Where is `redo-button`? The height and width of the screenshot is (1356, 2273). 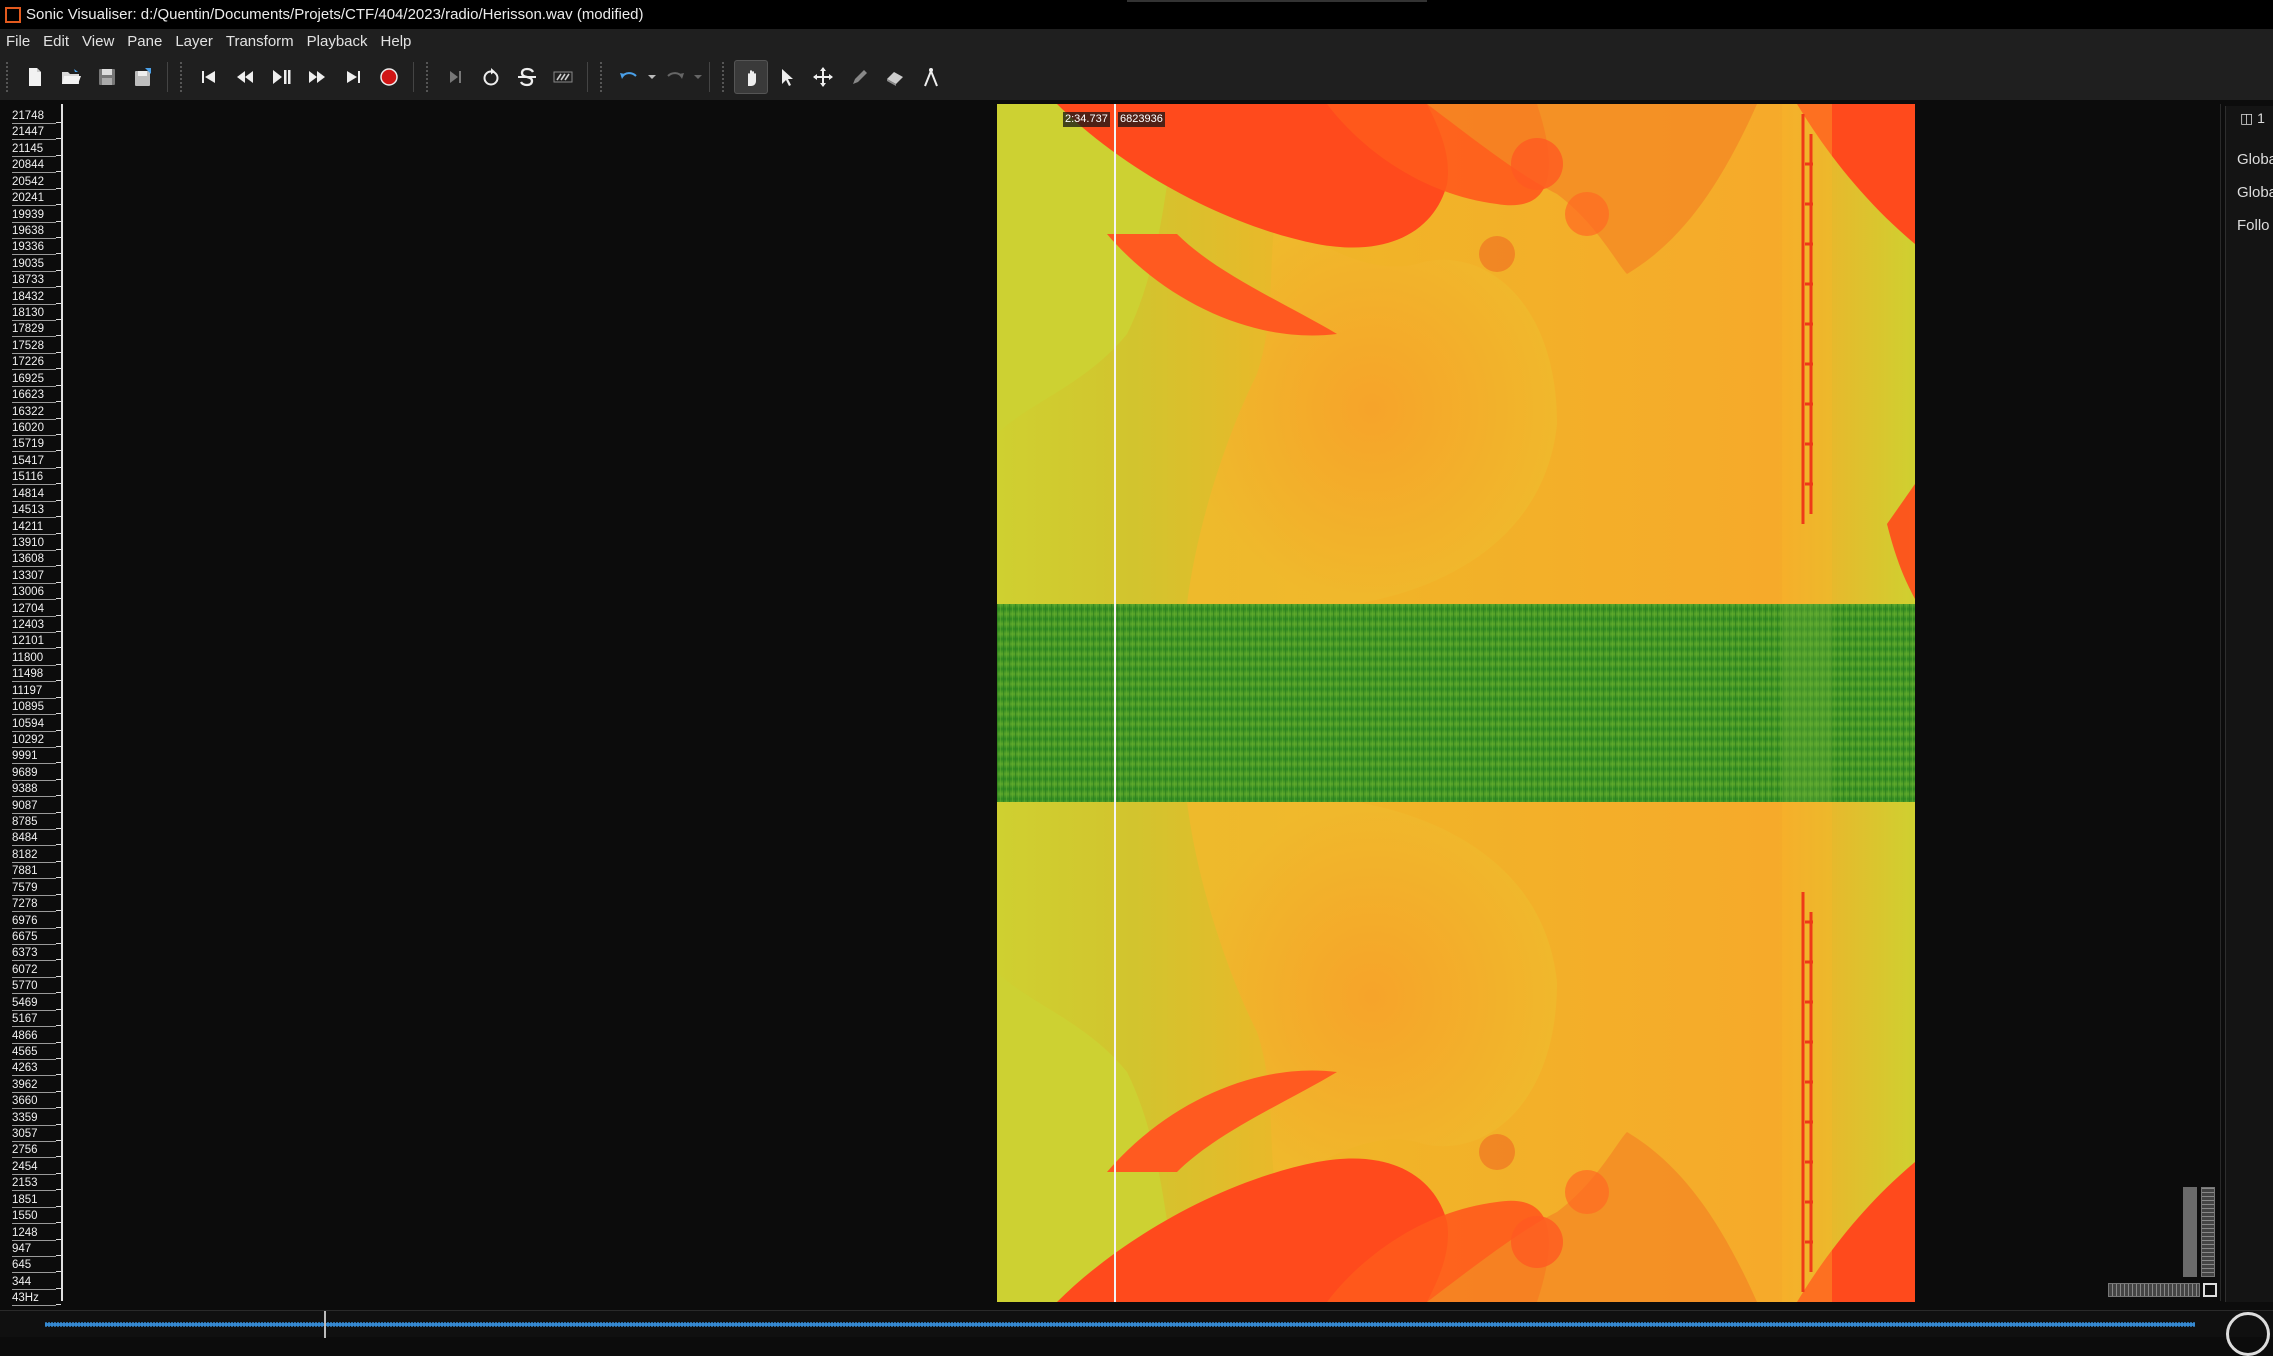
redo-button is located at coordinates (675, 77).